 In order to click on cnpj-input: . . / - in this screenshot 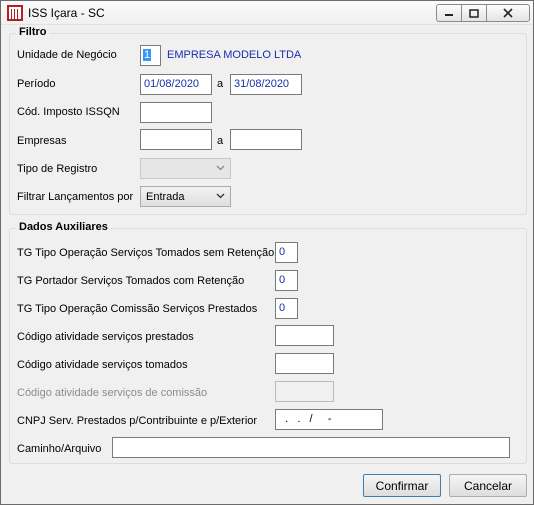, I will do `click(329, 419)`.